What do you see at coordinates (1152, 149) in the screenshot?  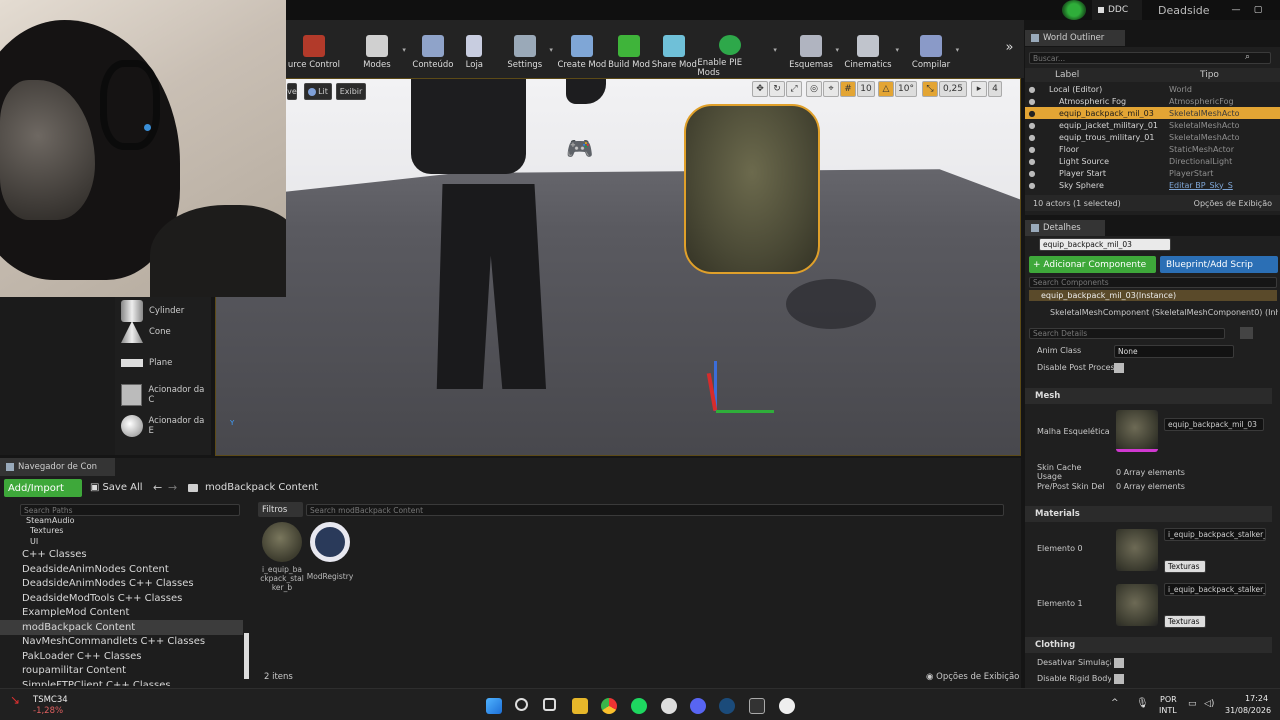 I see `outliner-row: ● Floor StaticMeshActor` at bounding box center [1152, 149].